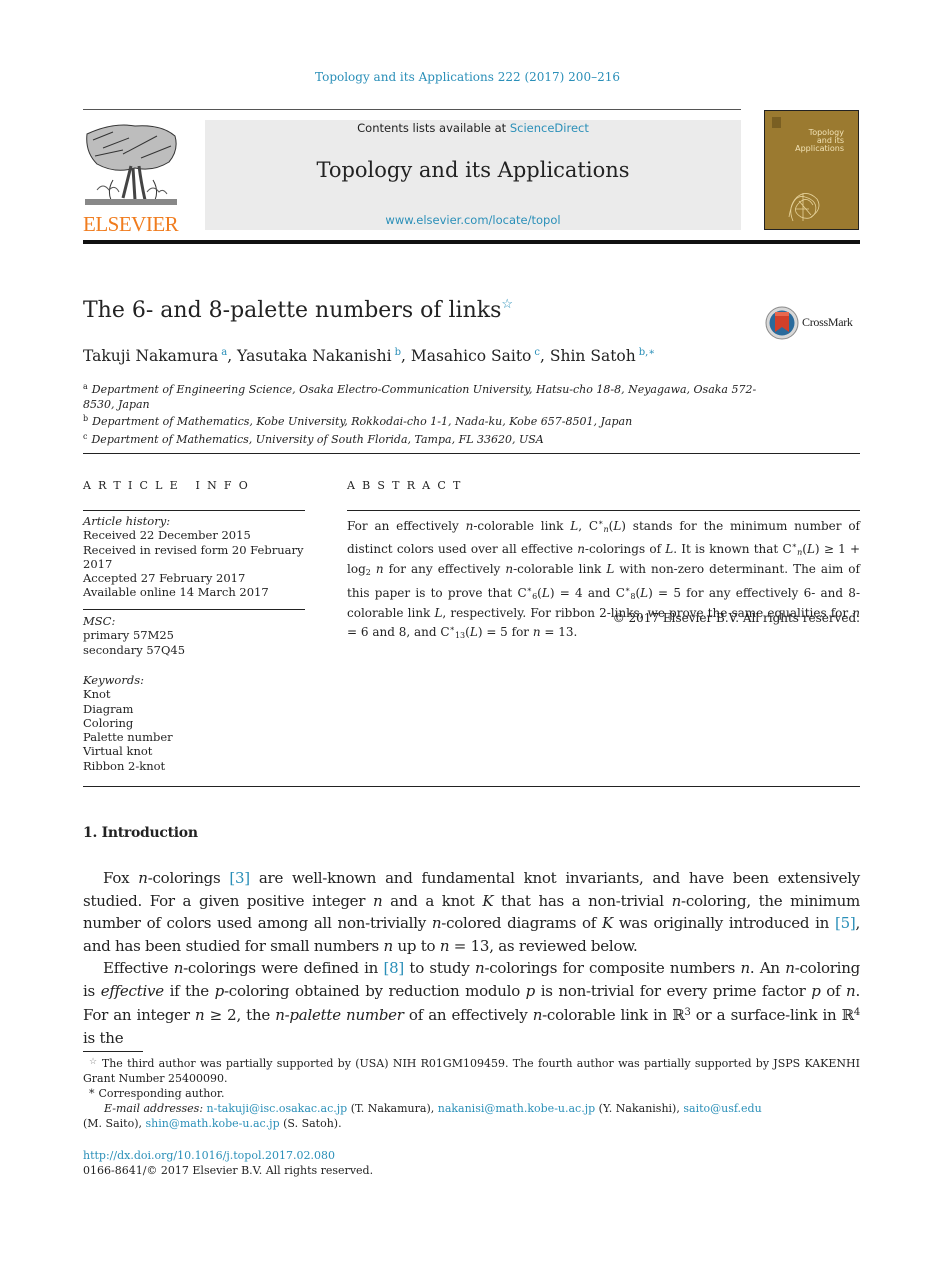 The image size is (935, 1266). What do you see at coordinates (131, 224) in the screenshot?
I see `elsevier-wordmark: ELSEVIER` at bounding box center [131, 224].